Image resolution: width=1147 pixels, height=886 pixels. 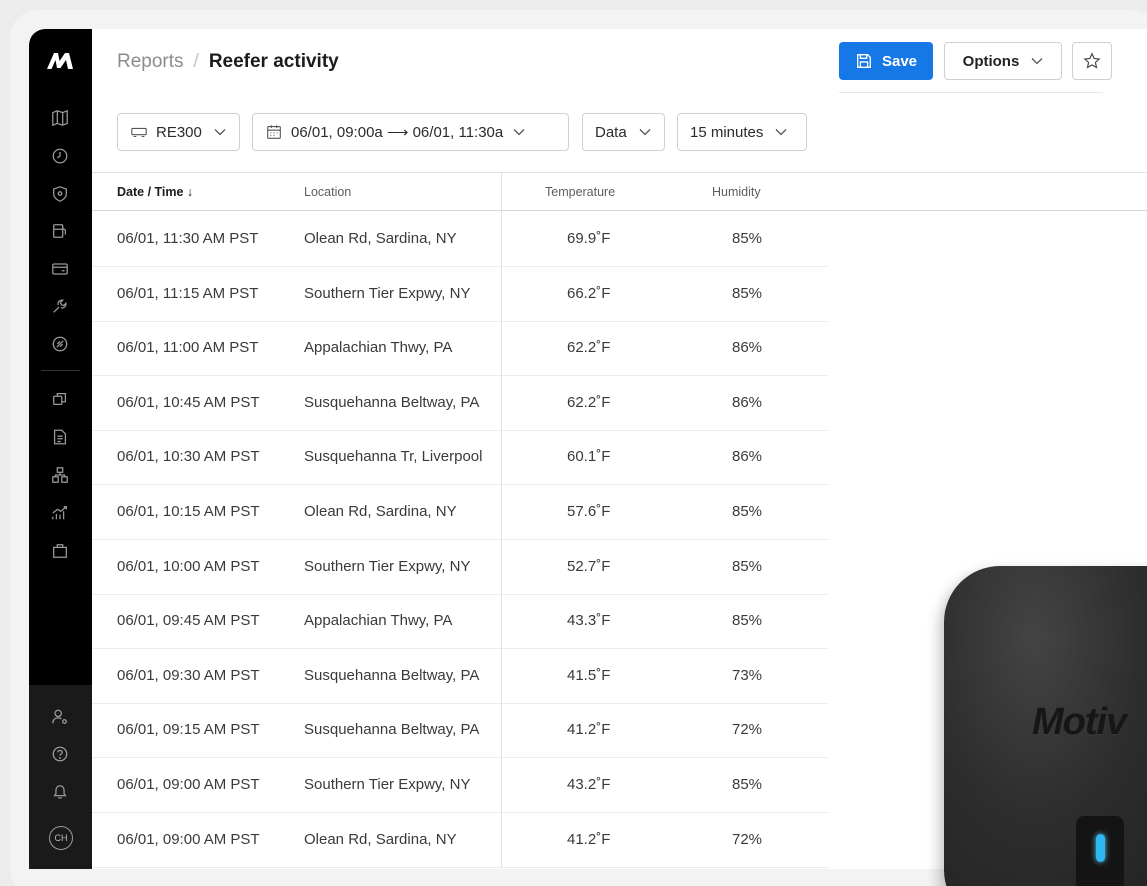 I want to click on bell-icon, so click(x=60, y=792).